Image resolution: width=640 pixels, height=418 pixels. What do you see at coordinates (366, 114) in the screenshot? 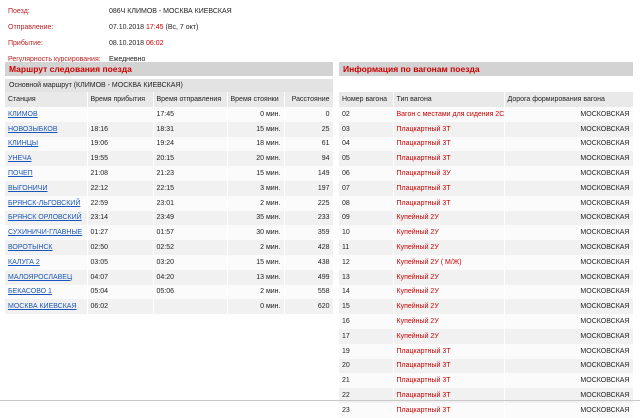
I see `car-number-cell: 02` at bounding box center [366, 114].